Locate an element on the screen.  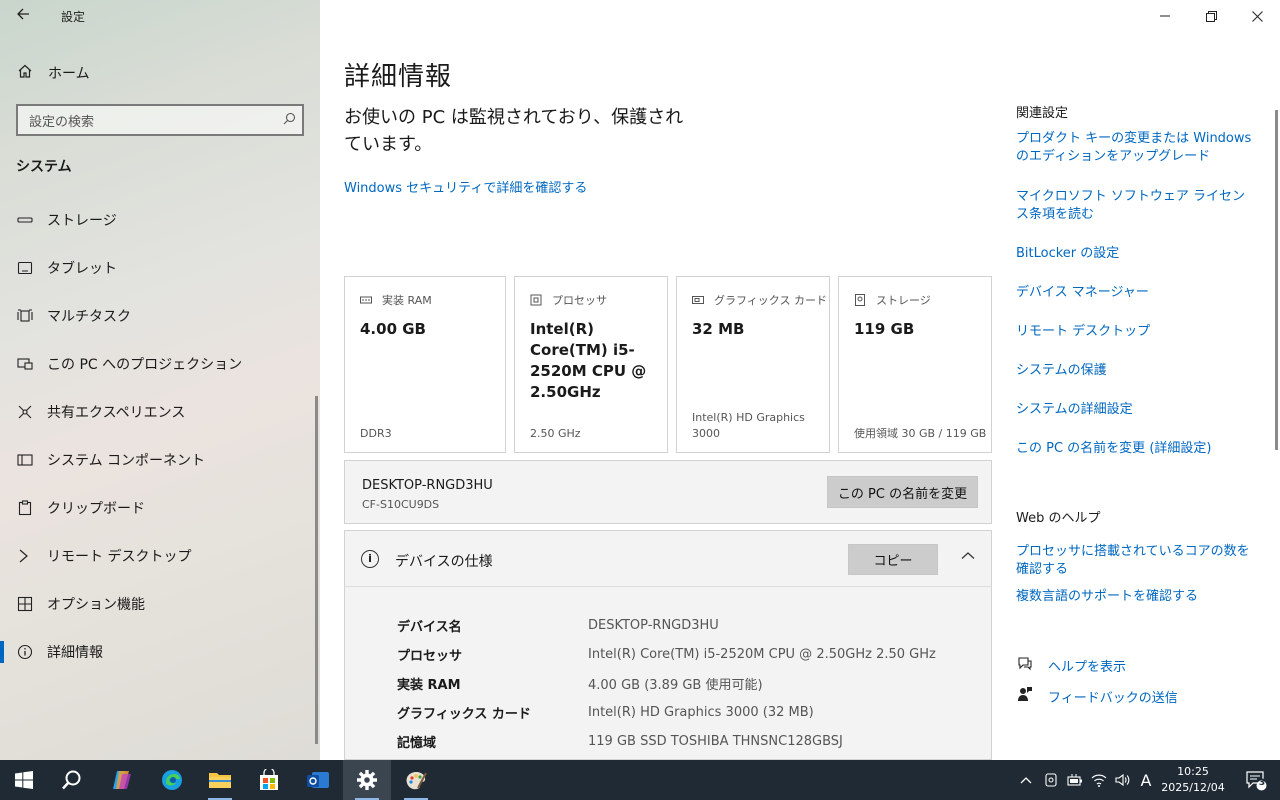
remote-desktop-icon is located at coordinates (25, 556).